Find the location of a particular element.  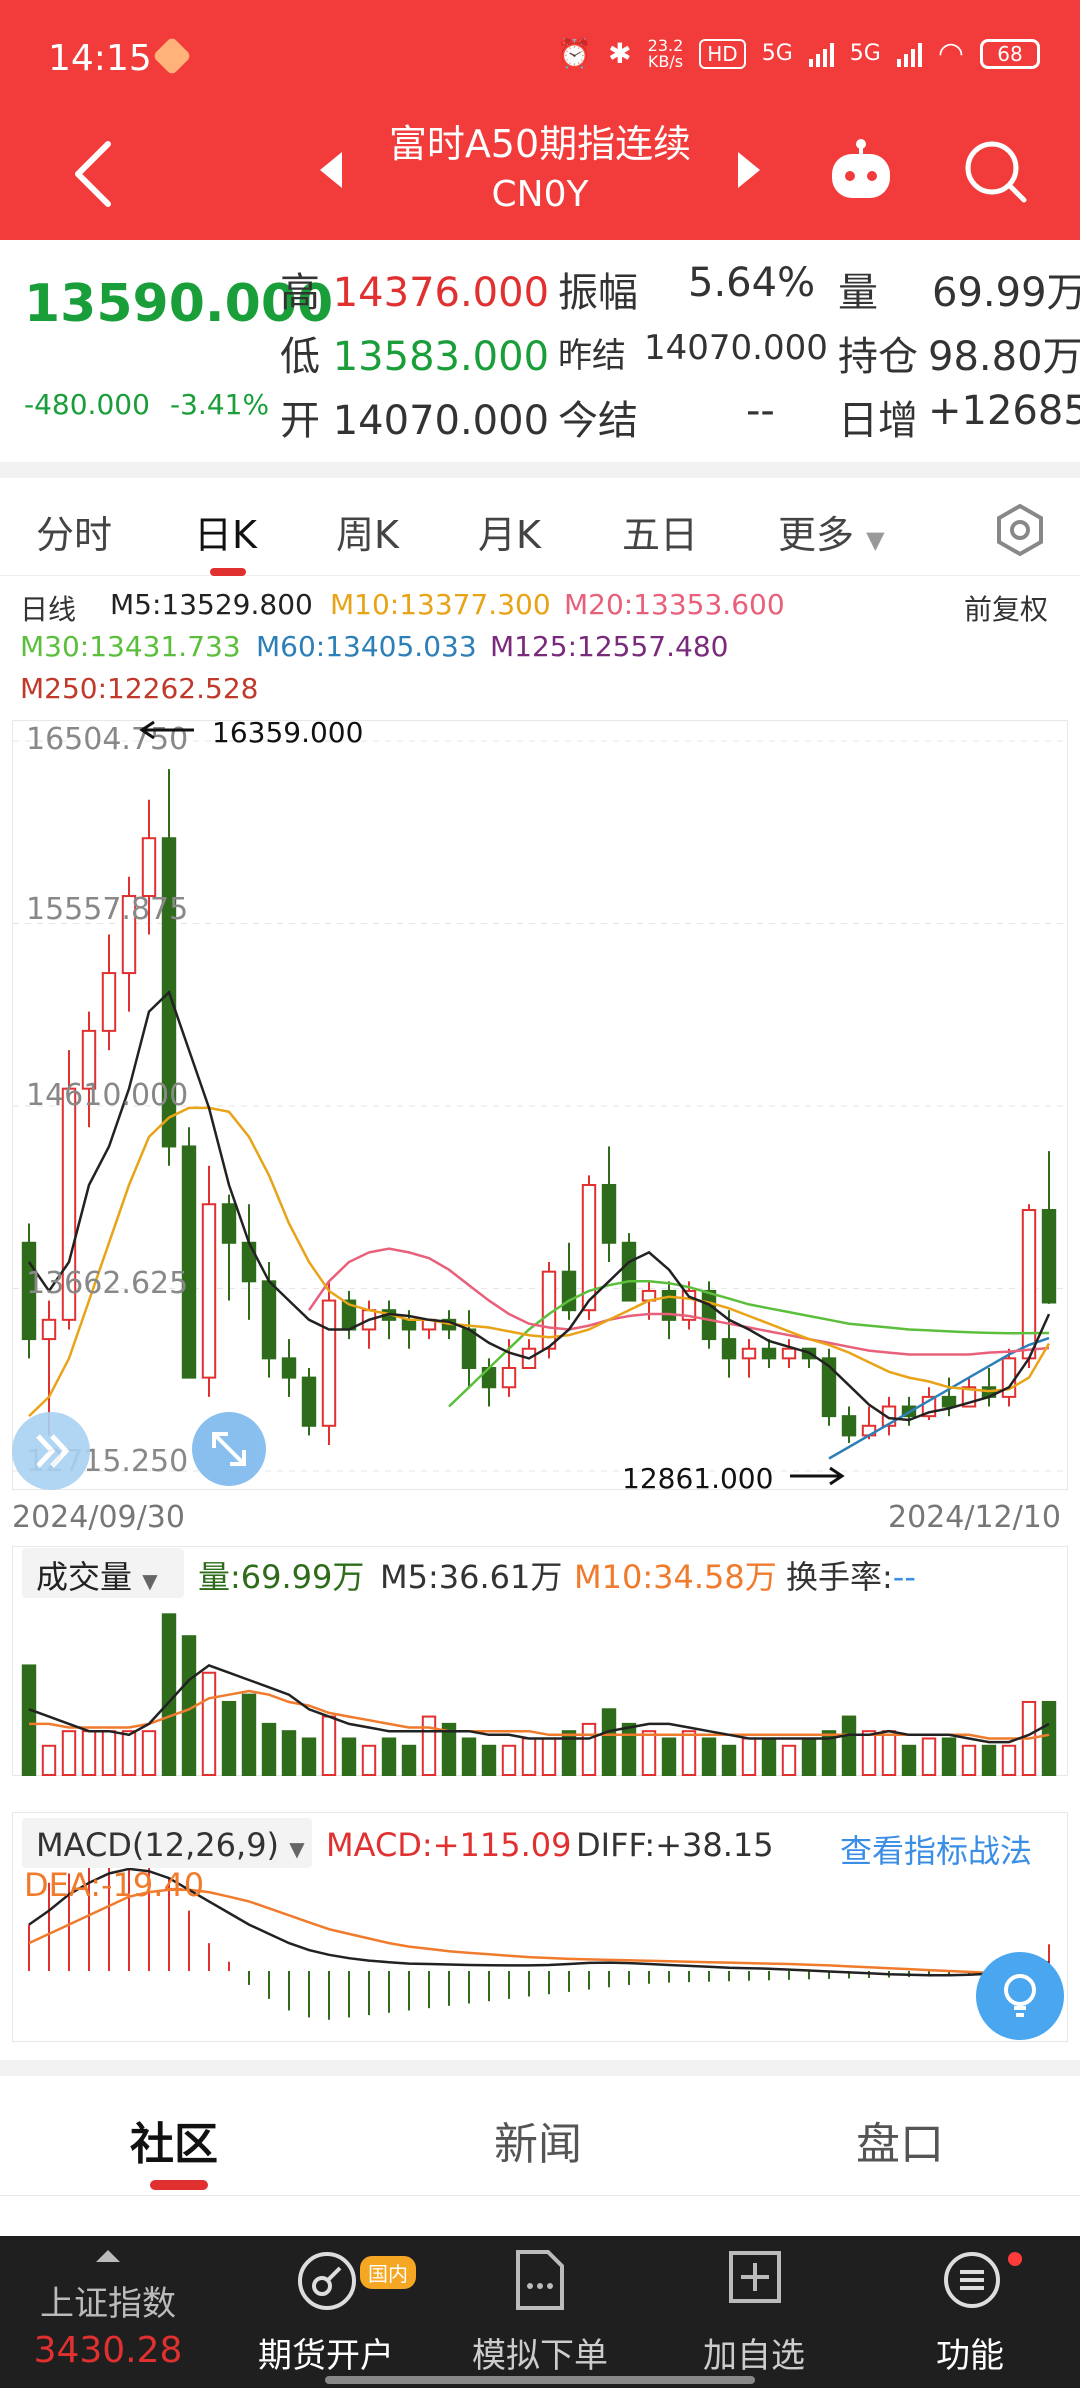

fullscreen-icon is located at coordinates (229, 1449).